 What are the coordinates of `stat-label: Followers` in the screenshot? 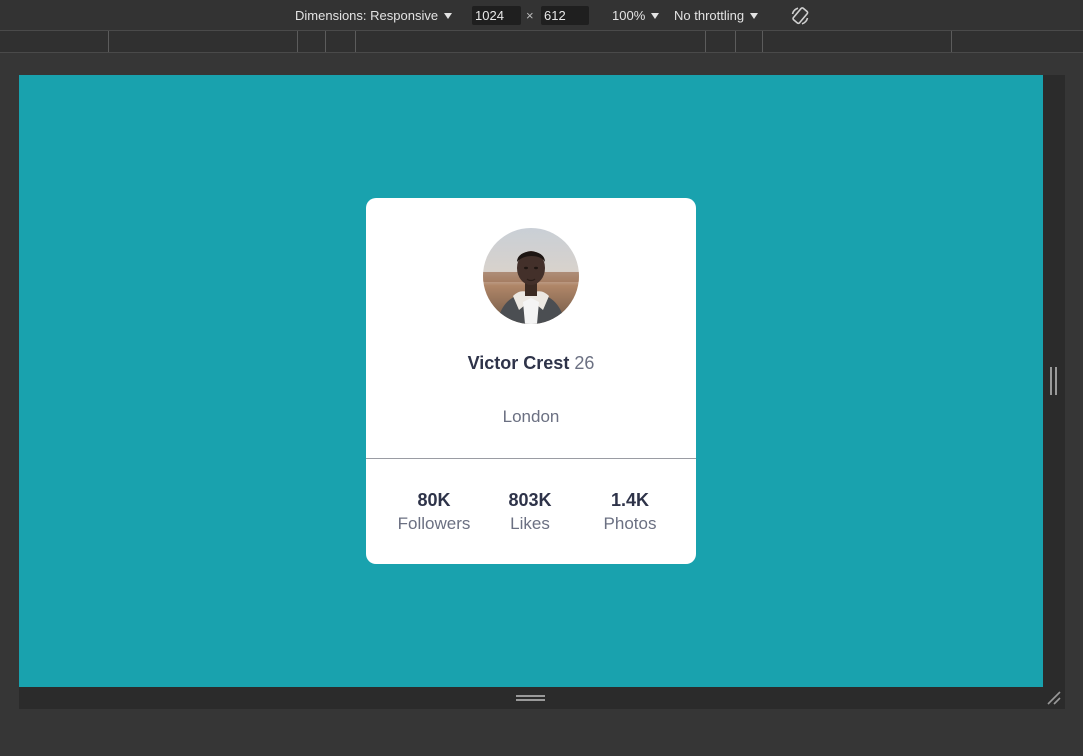 It's located at (434, 523).